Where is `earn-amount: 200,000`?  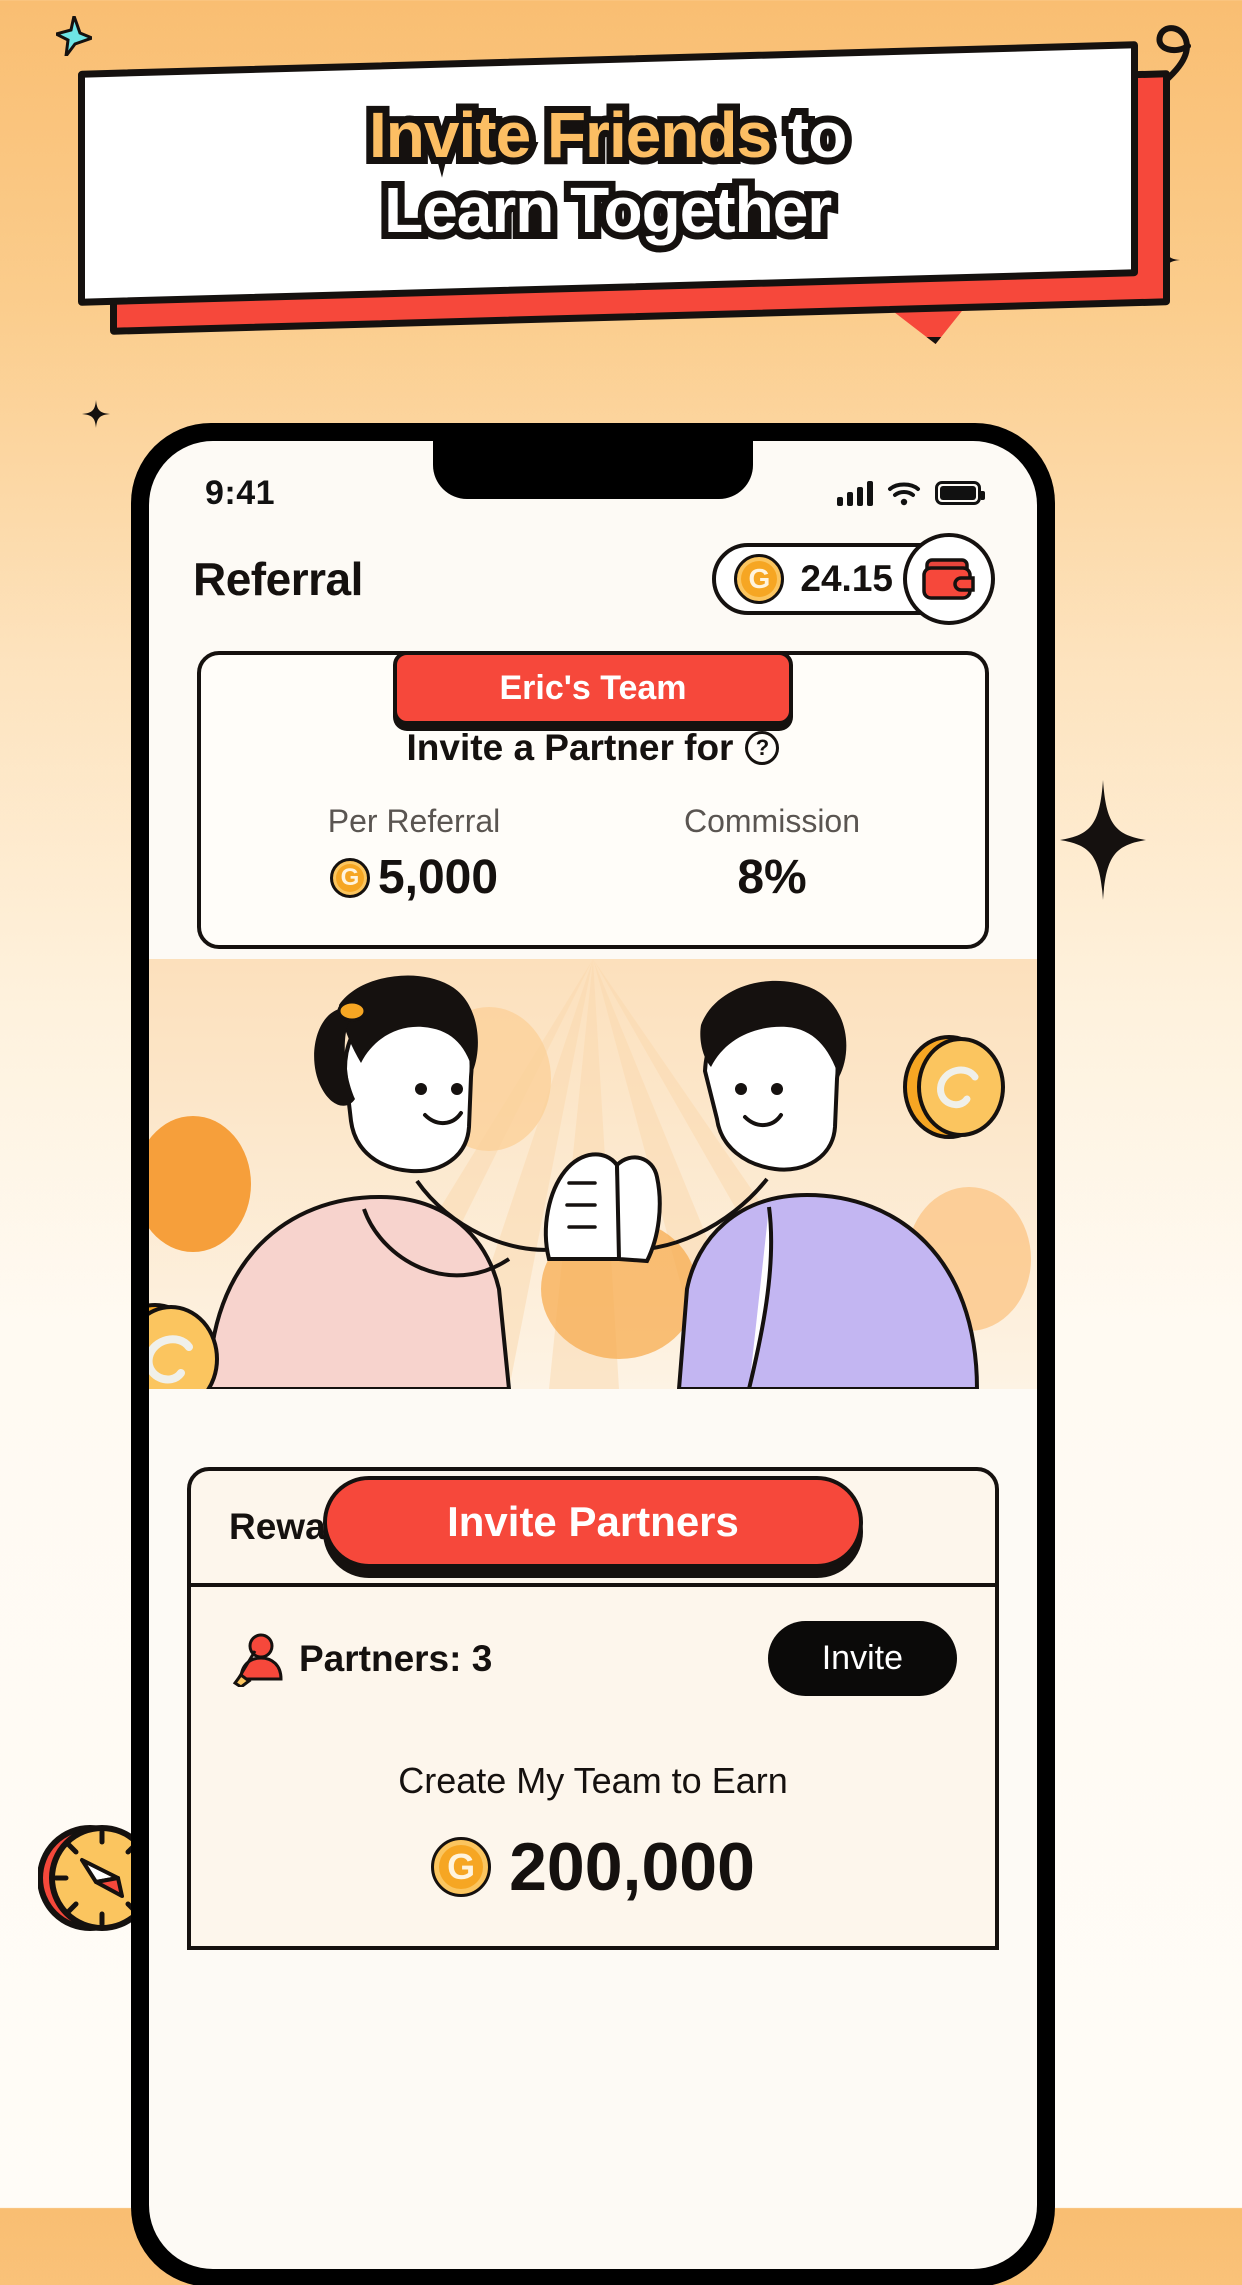 earn-amount: 200,000 is located at coordinates (632, 1867).